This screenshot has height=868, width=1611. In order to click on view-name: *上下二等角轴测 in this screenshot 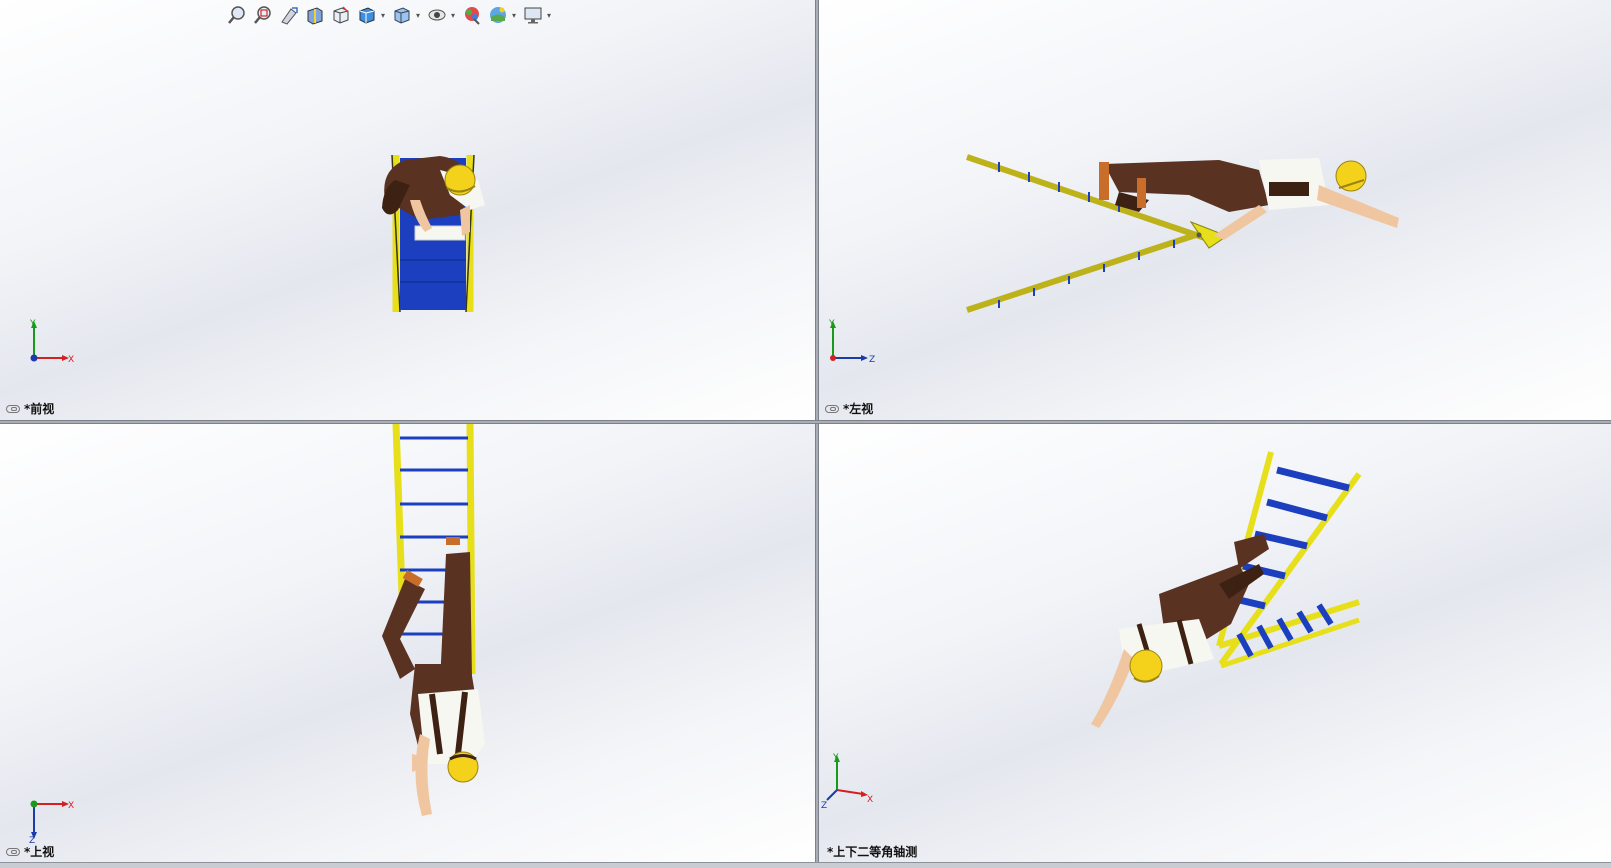, I will do `click(872, 852)`.